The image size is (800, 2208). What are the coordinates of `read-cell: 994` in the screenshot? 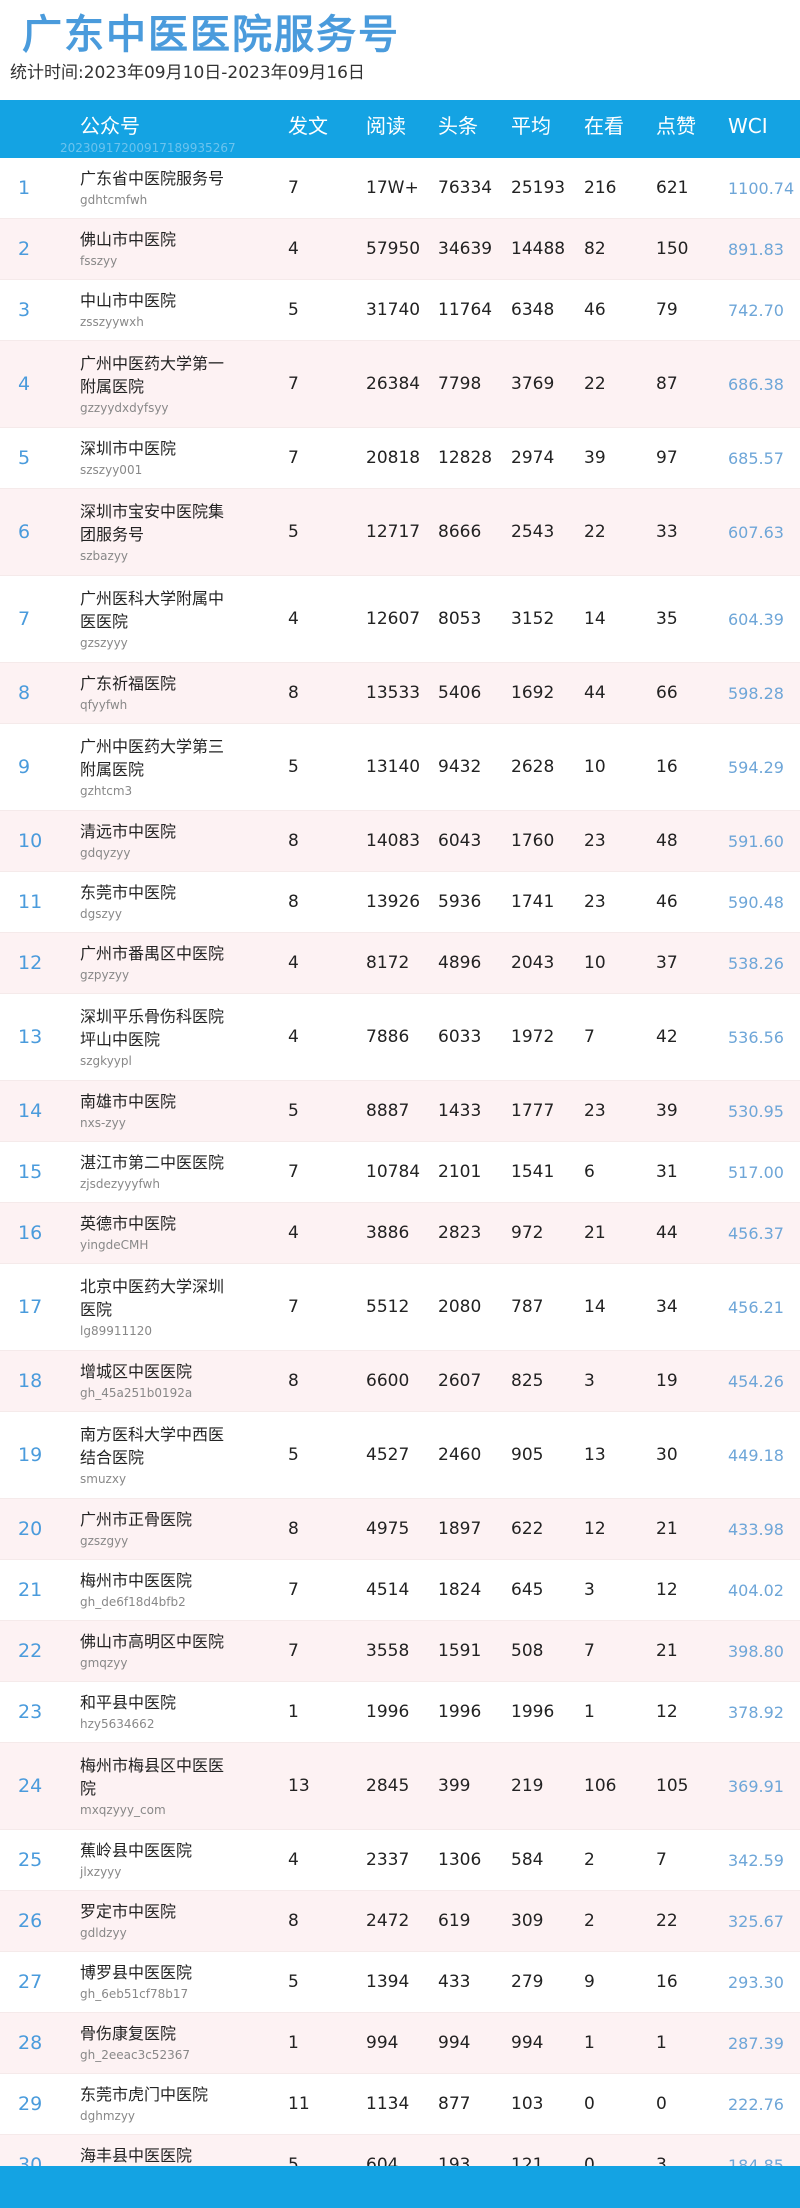 It's located at (382, 2043).